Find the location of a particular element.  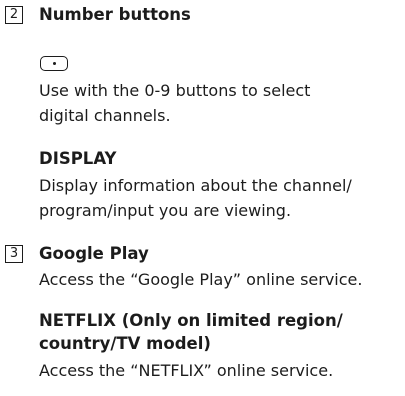

section-title-number-buttons: Number buttons is located at coordinates (115, 14).